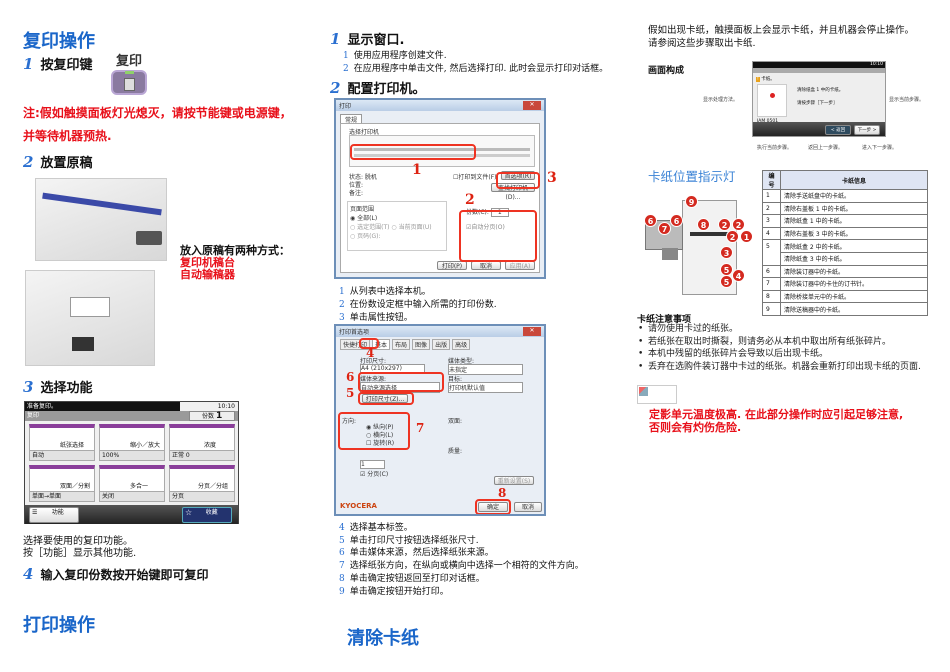  I want to click on step-number: 3, so click(28, 387).